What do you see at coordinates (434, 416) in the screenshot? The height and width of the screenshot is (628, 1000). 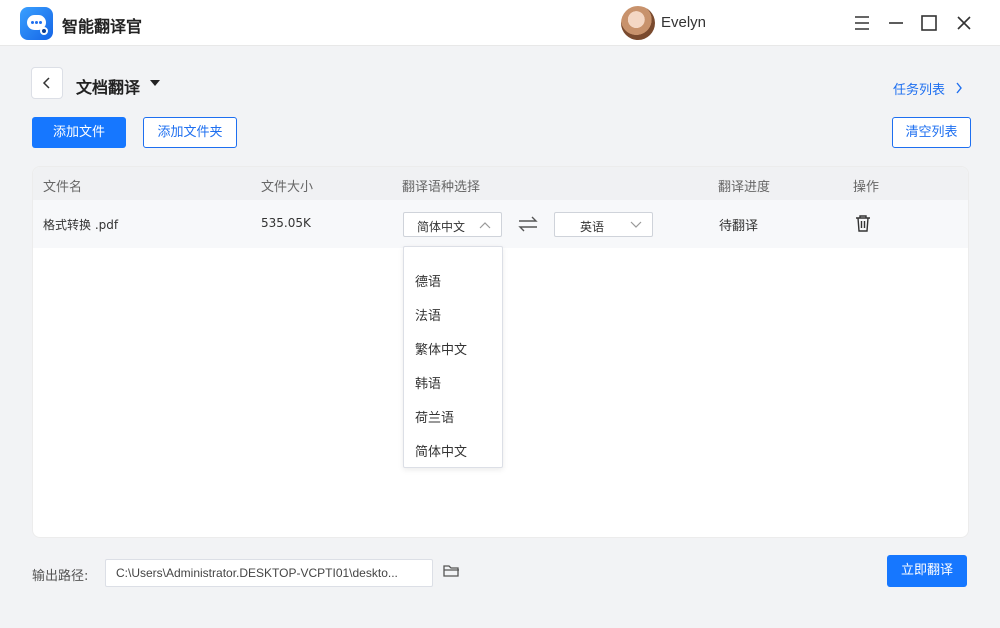 I see `dropdown-option: 荷兰语` at bounding box center [434, 416].